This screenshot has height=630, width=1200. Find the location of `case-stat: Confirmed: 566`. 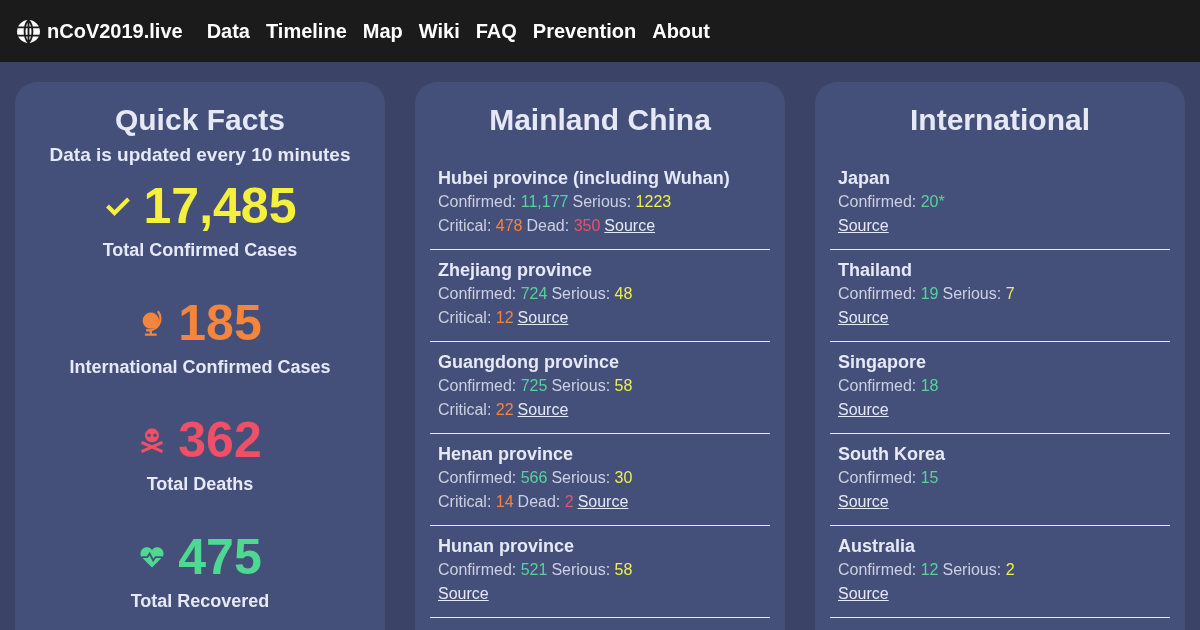

case-stat: Confirmed: 566 is located at coordinates (493, 478).